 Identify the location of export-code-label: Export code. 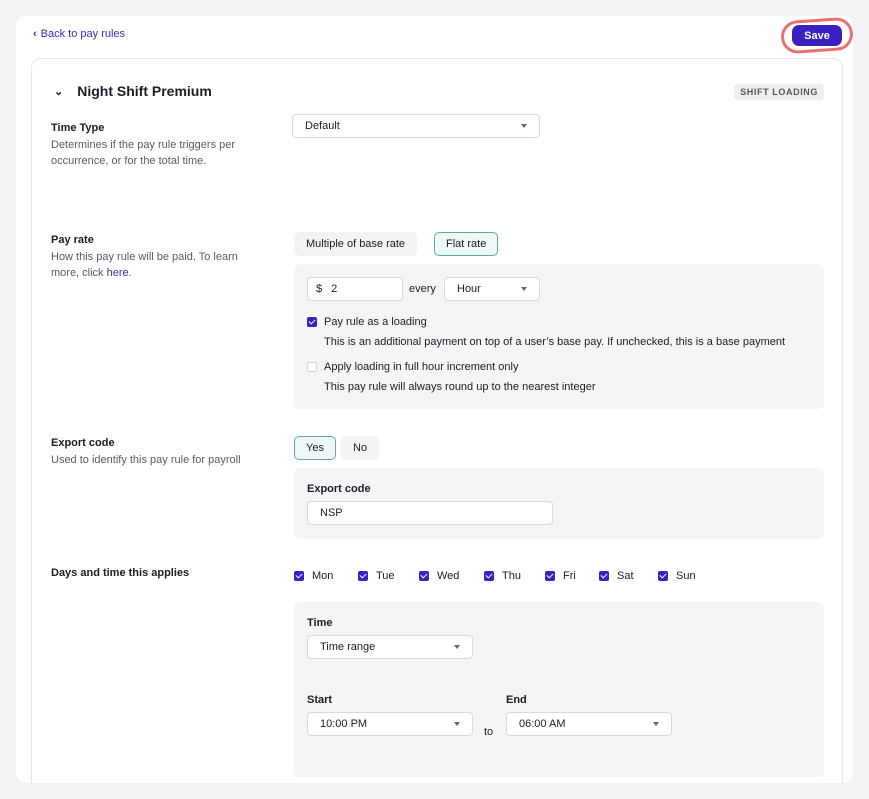
(83, 443).